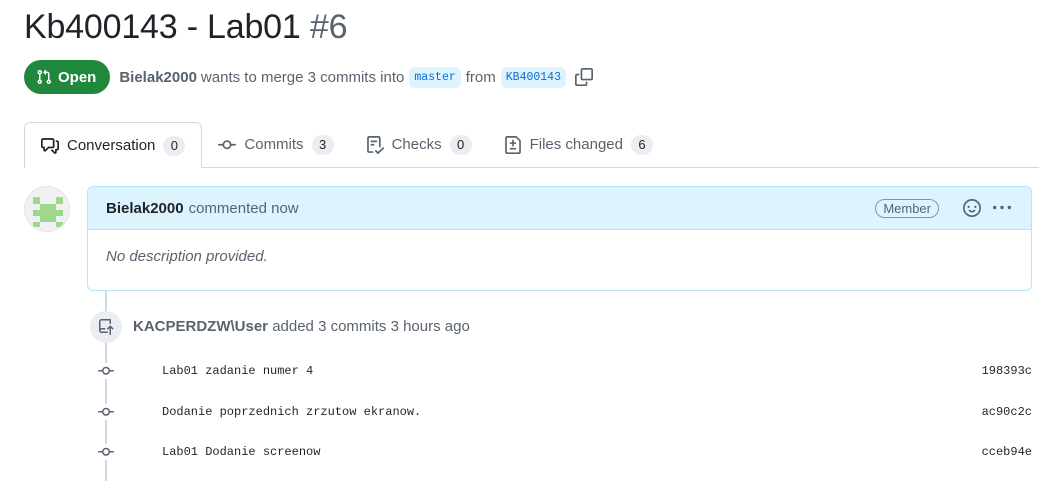 The height and width of the screenshot is (481, 1039). I want to click on commit-message: Lab01 Dodanie screenow, so click(241, 452).